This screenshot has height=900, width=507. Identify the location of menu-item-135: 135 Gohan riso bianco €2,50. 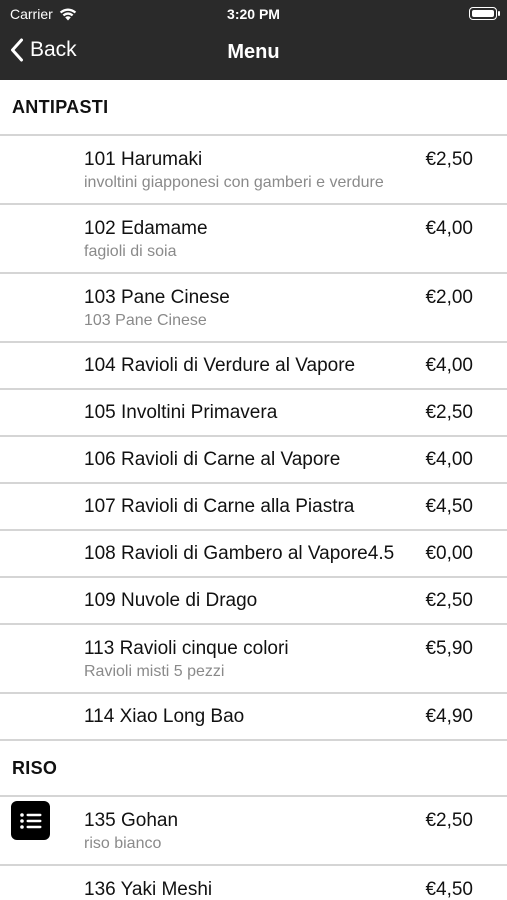
(253, 829).